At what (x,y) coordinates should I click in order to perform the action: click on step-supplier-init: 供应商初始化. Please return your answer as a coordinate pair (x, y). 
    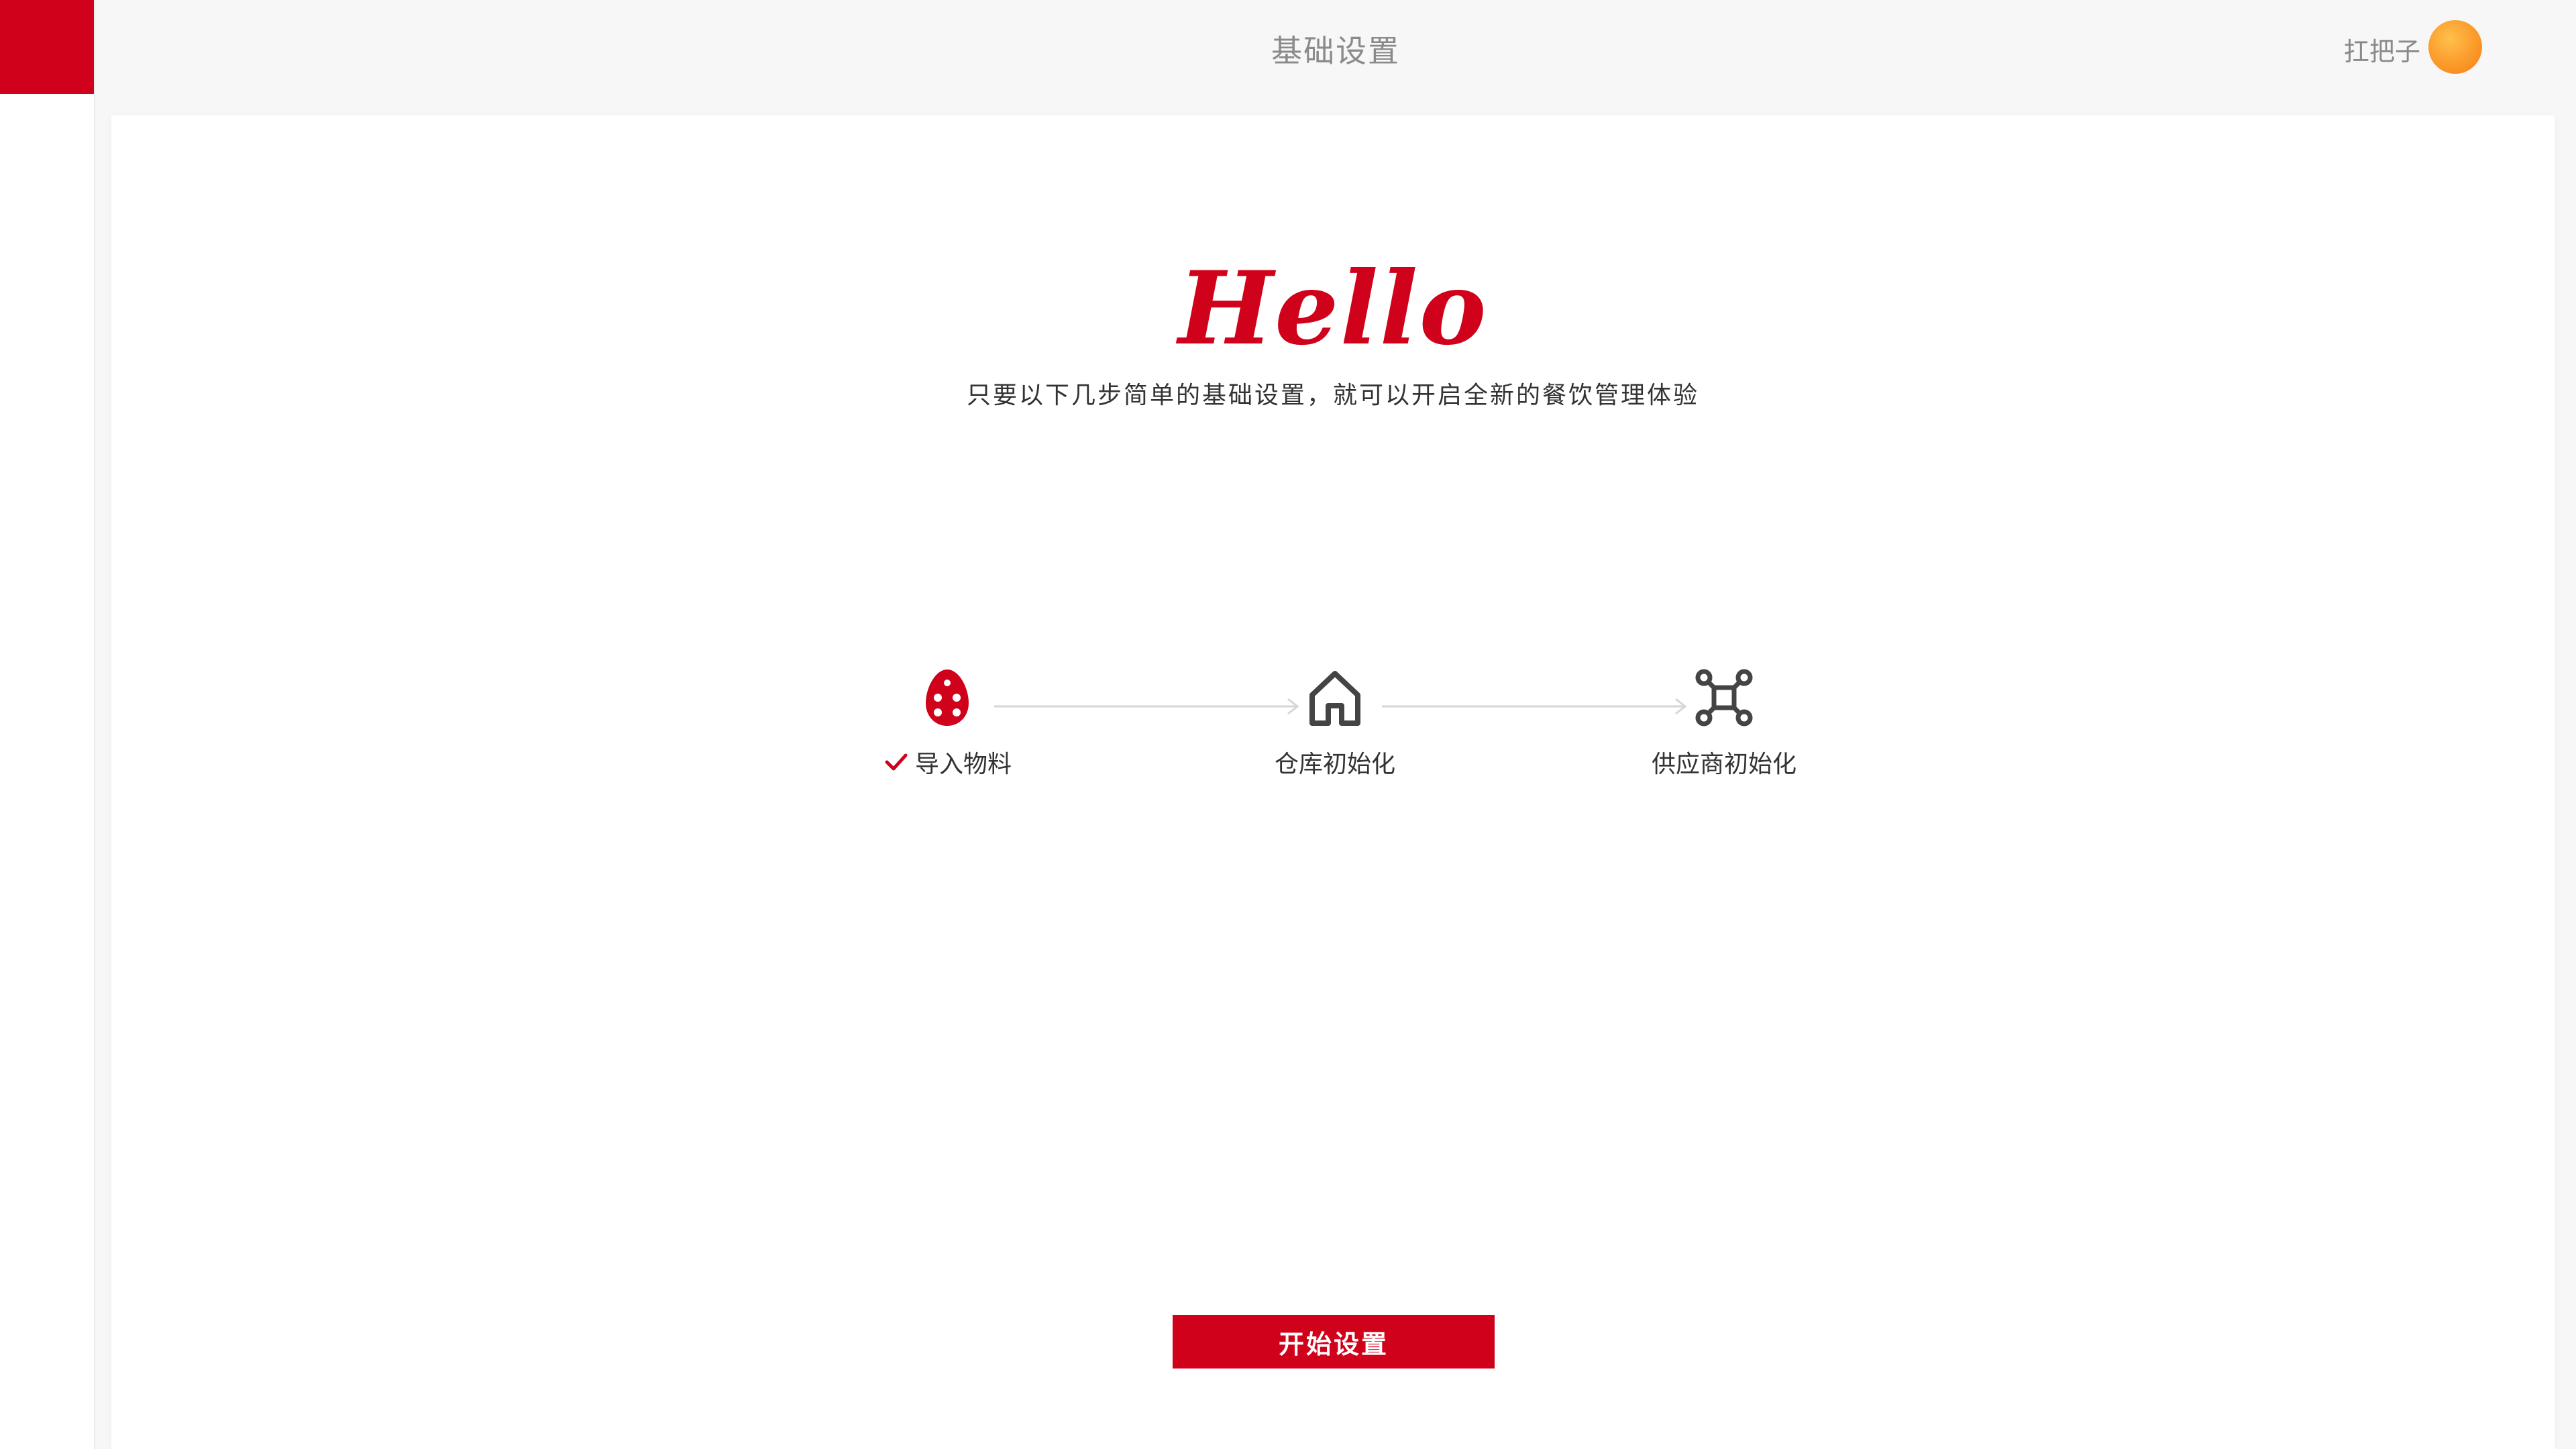
    Looking at the image, I should click on (1724, 722).